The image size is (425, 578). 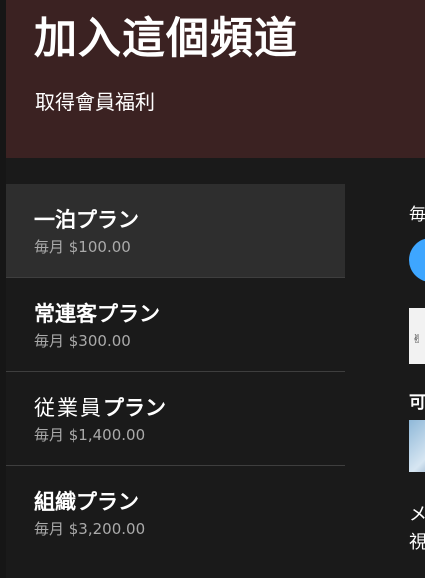 I want to click on plan-item-employee: 従業員プラン 毎月 $1,400.00, so click(x=175, y=419).